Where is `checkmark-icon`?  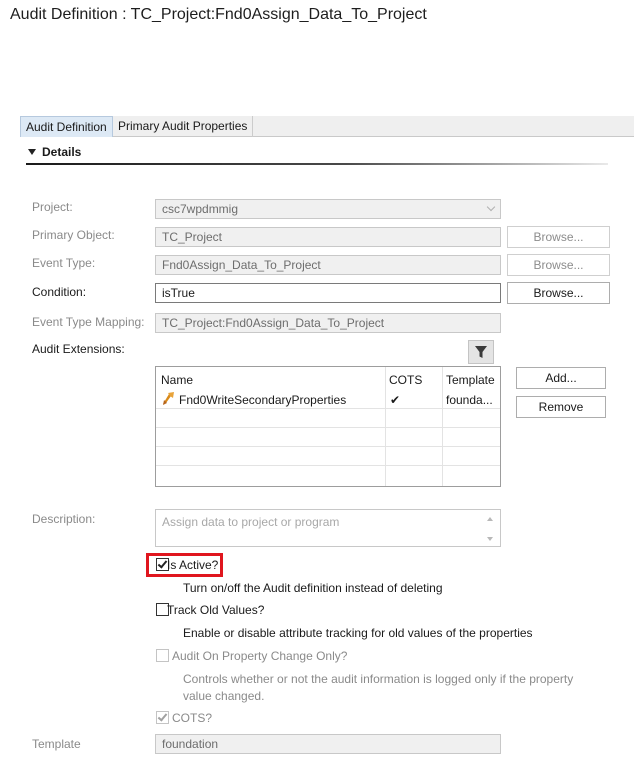 checkmark-icon is located at coordinates (162, 716).